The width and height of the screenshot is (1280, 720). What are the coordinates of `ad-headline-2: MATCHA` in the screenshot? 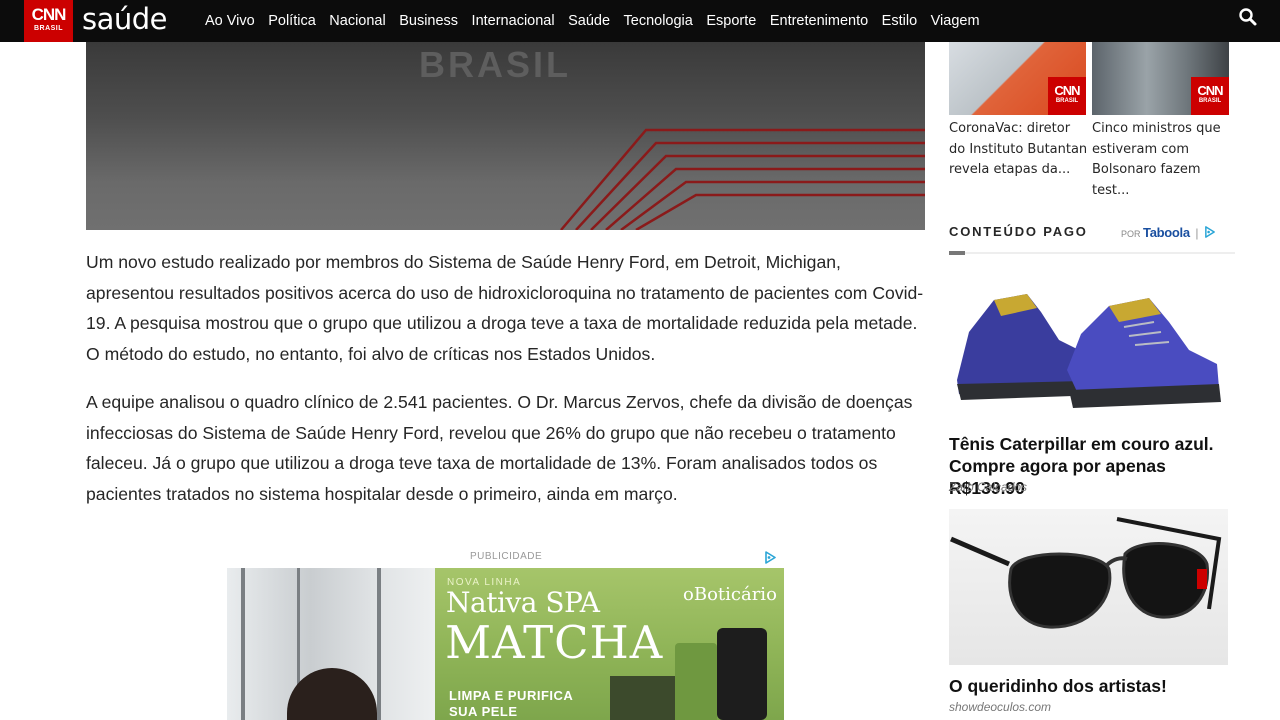 It's located at (554, 642).